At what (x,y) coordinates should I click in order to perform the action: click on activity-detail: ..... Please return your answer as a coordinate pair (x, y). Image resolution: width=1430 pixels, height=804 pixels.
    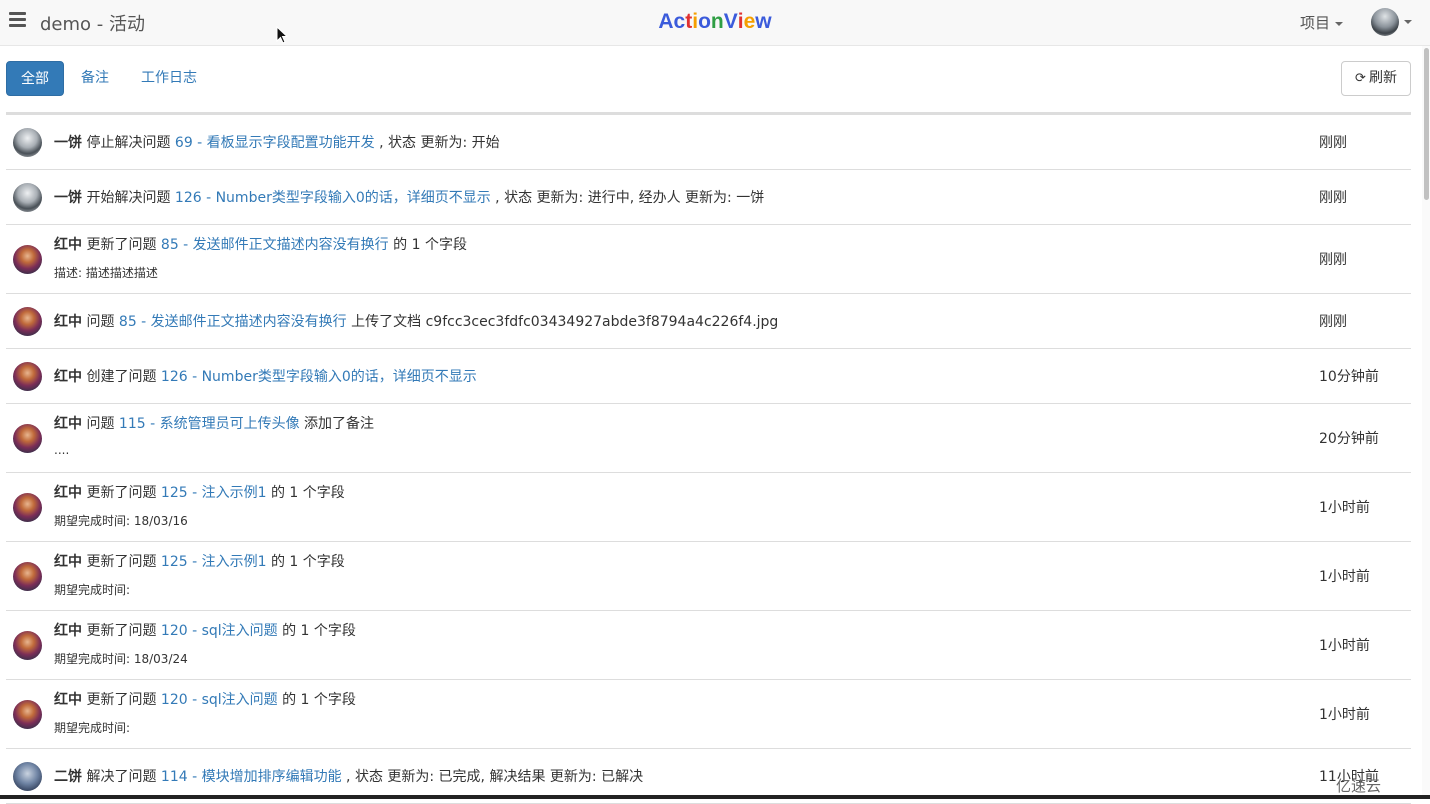
    Looking at the image, I should click on (62, 450).